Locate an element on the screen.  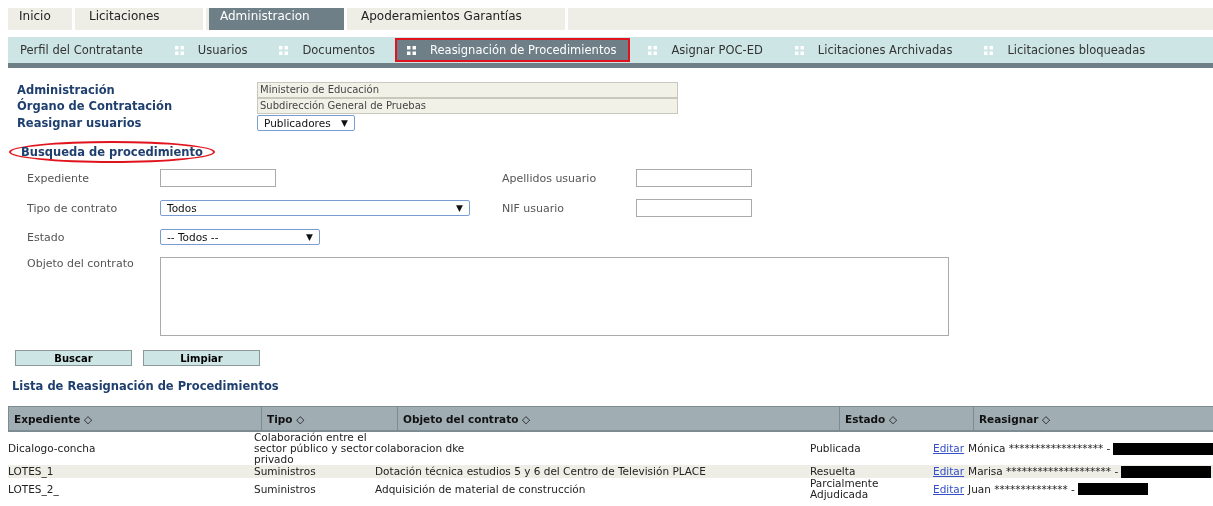
table-cell: Dicalogo-concha is located at coordinates (52, 448).